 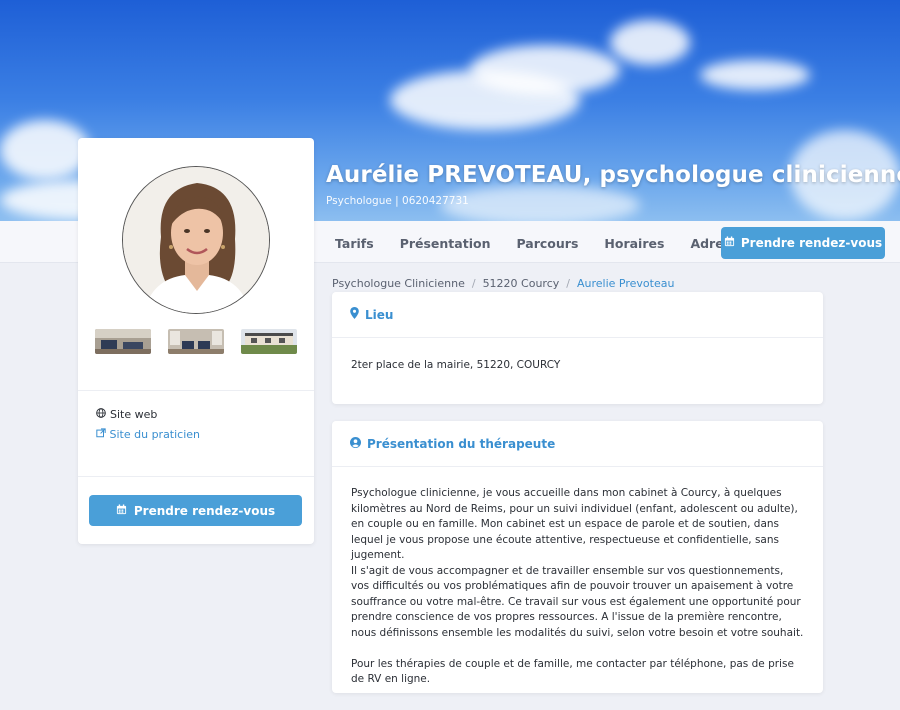 What do you see at coordinates (196, 240) in the screenshot?
I see `avatar` at bounding box center [196, 240].